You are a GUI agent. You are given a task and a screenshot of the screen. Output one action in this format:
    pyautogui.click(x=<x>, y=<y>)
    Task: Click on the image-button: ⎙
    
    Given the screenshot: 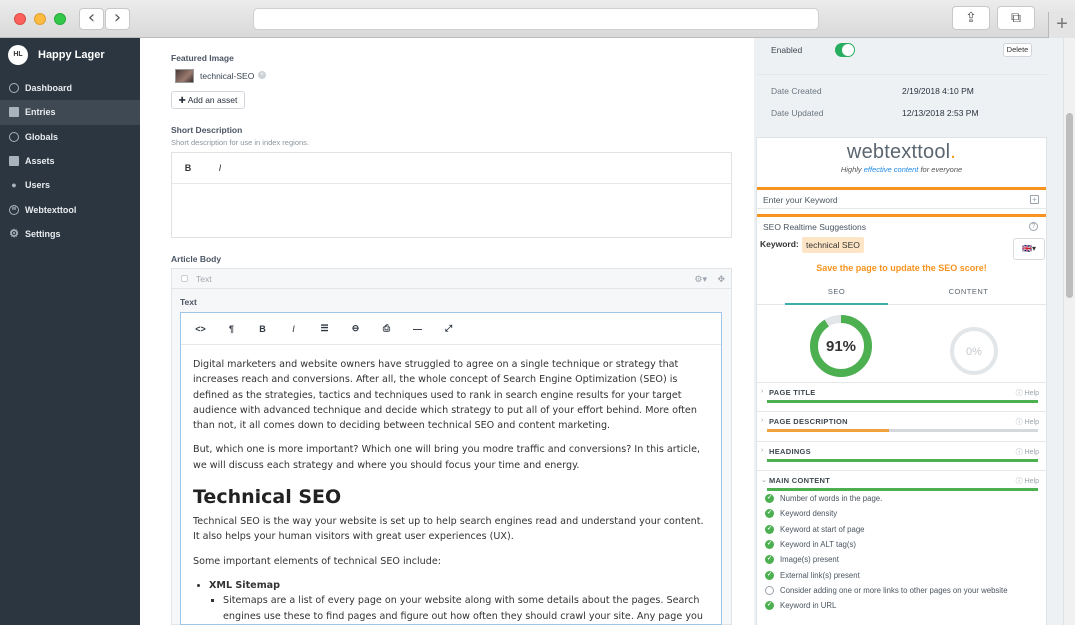 What is the action you would take?
    pyautogui.click(x=386, y=328)
    